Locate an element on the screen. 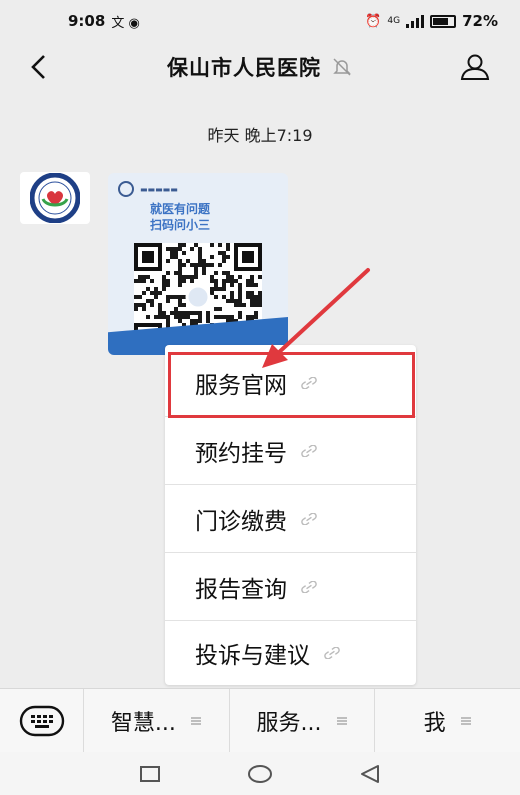 The height and width of the screenshot is (795, 520). status-time: 9:08 is located at coordinates (87, 21).